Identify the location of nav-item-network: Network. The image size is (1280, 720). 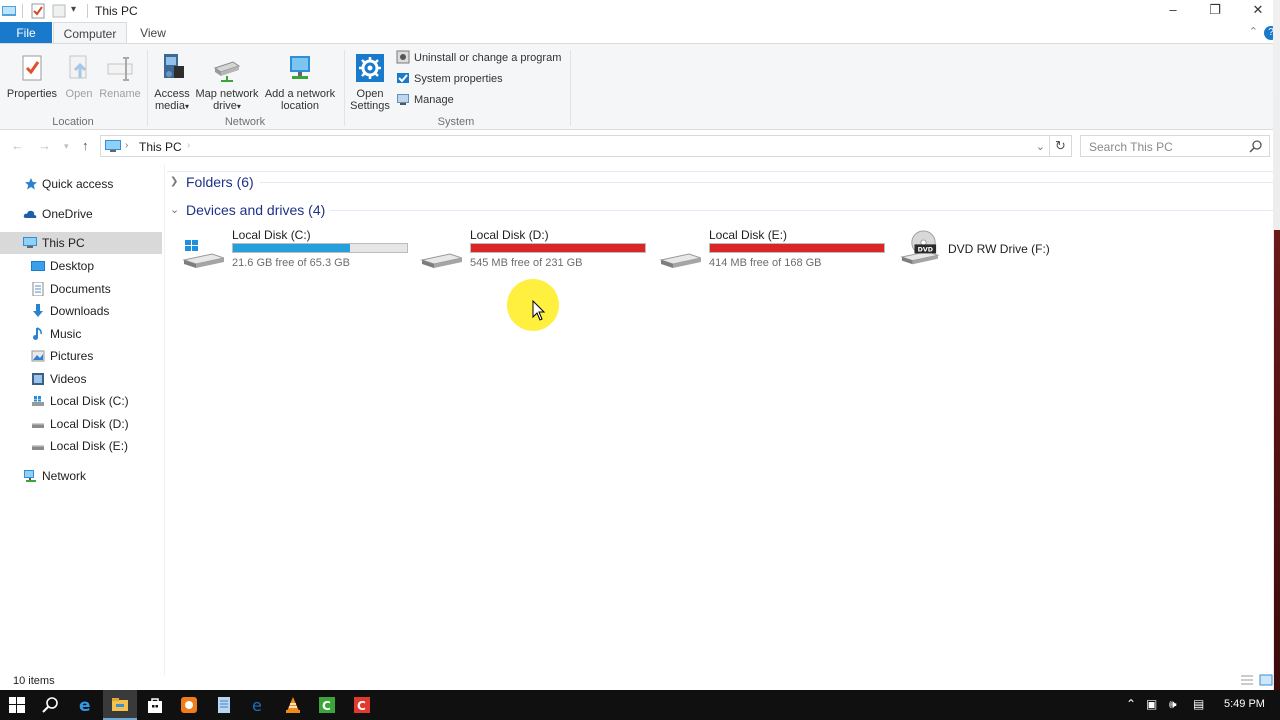
(81, 476).